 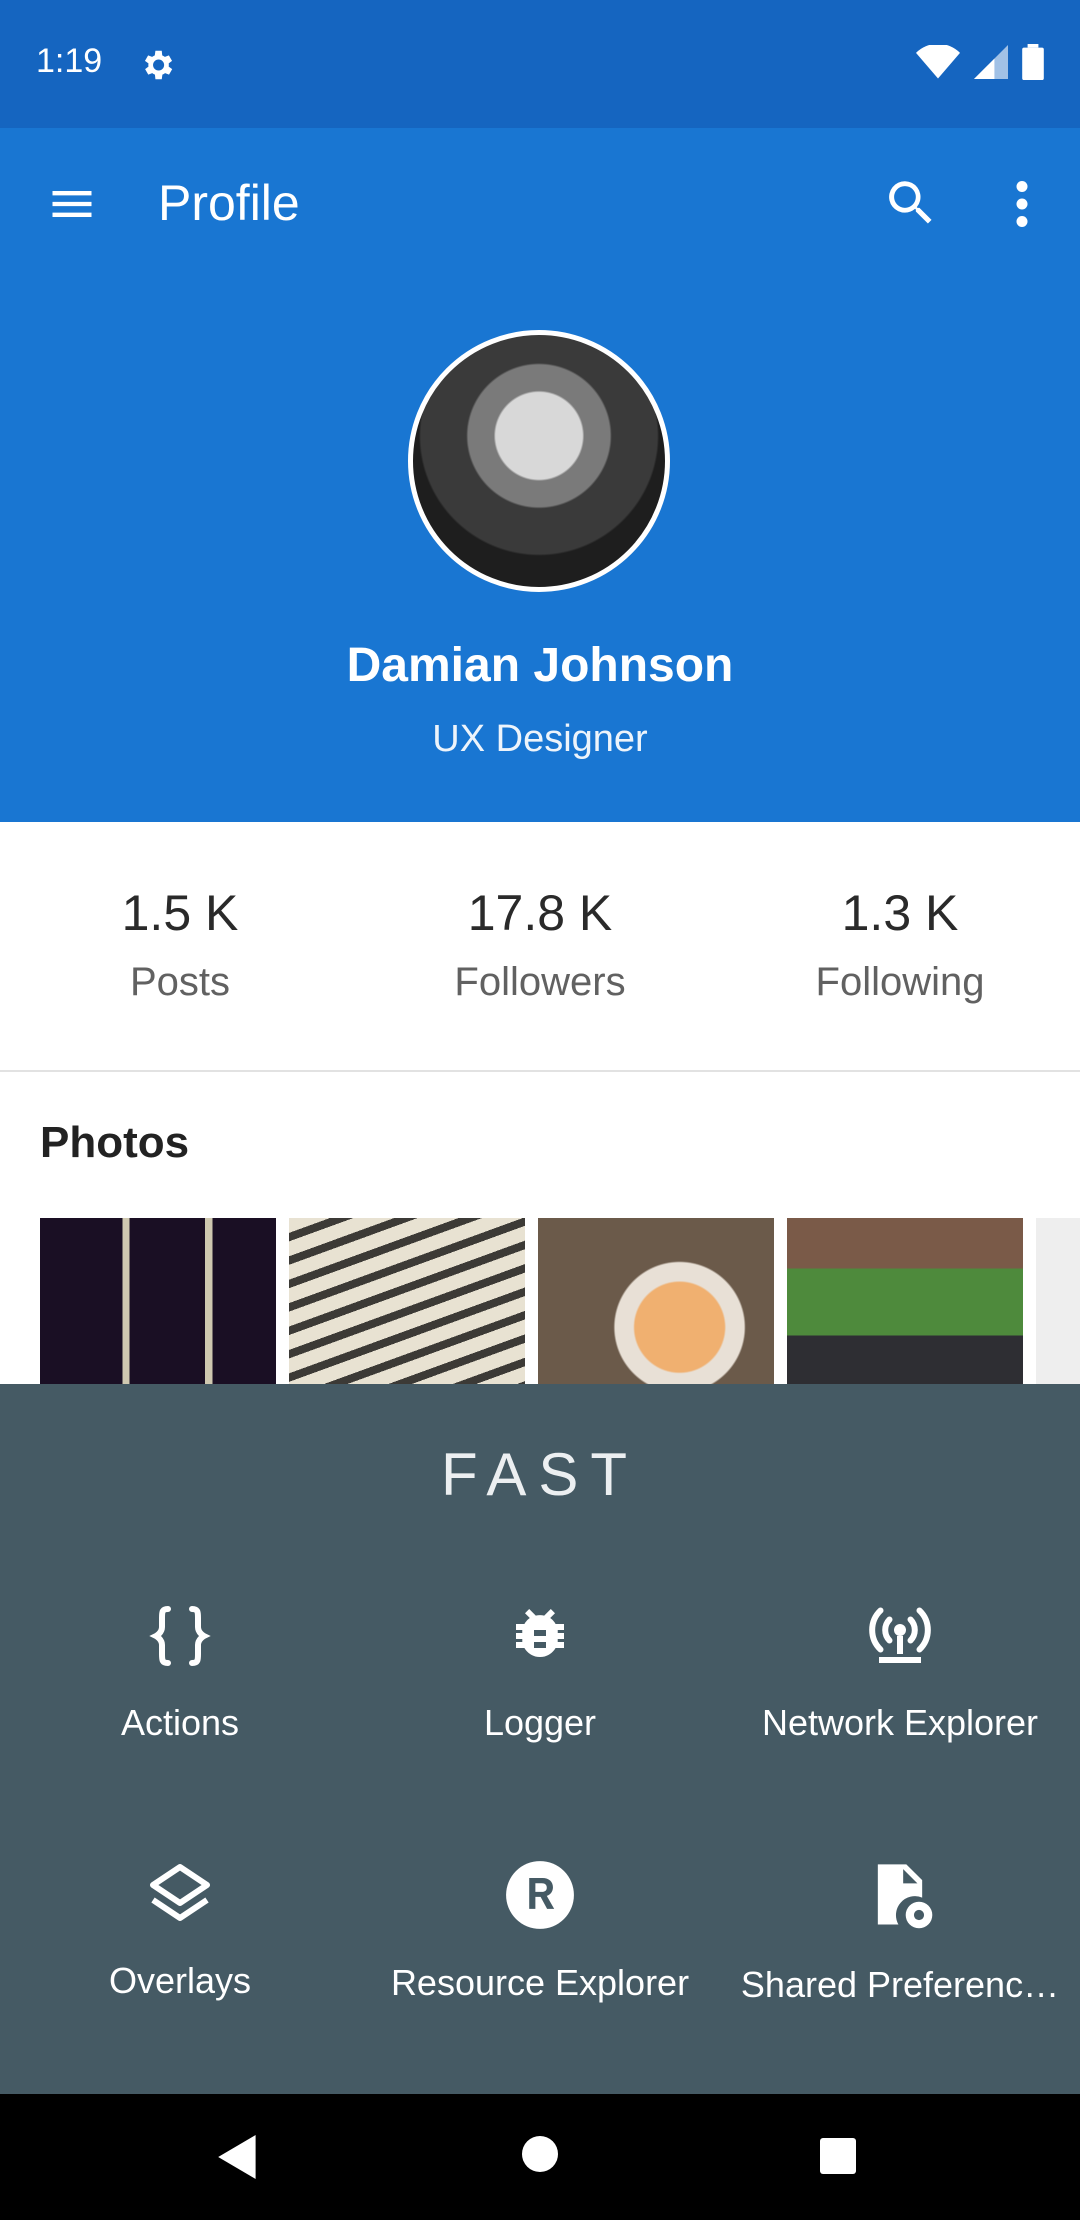 I want to click on stat-posts: 1.5 K Posts, so click(x=180, y=946).